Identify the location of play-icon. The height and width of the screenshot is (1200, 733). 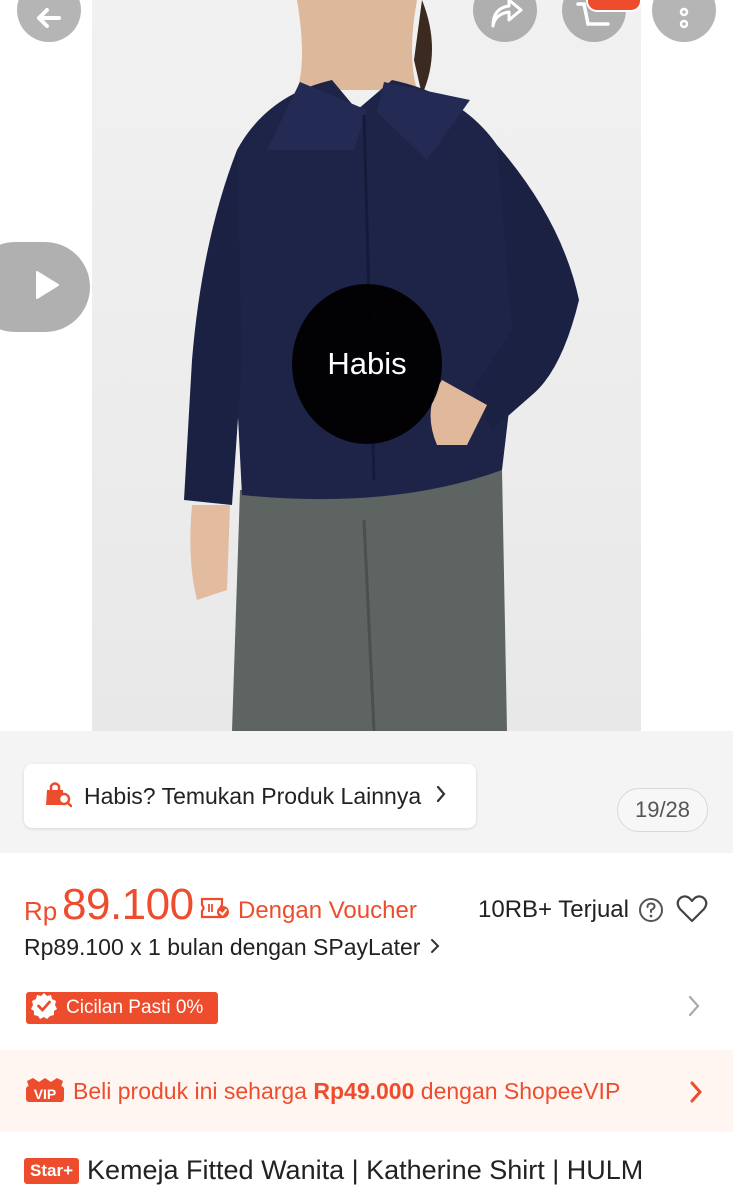
(47, 287).